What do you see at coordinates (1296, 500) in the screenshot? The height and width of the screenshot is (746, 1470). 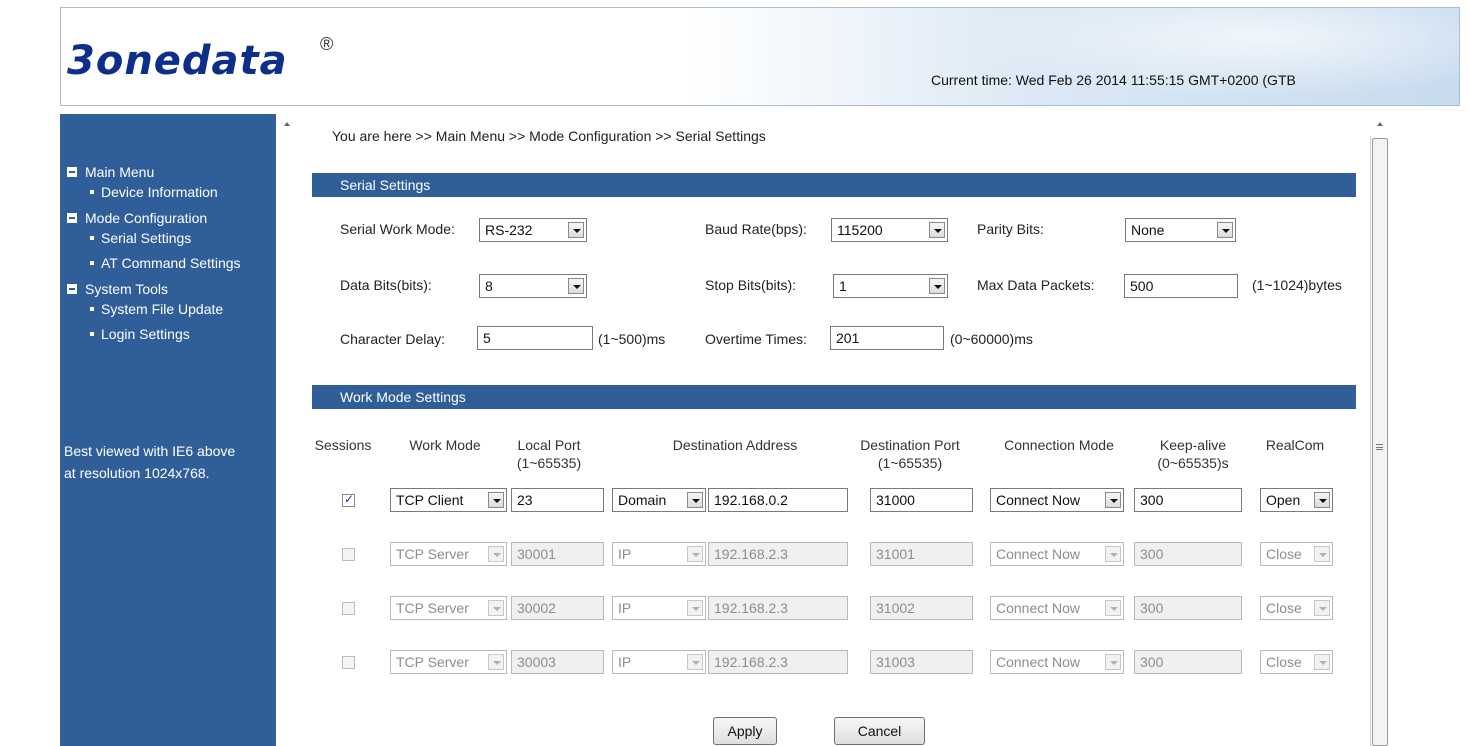 I see `realcom-select: Open` at bounding box center [1296, 500].